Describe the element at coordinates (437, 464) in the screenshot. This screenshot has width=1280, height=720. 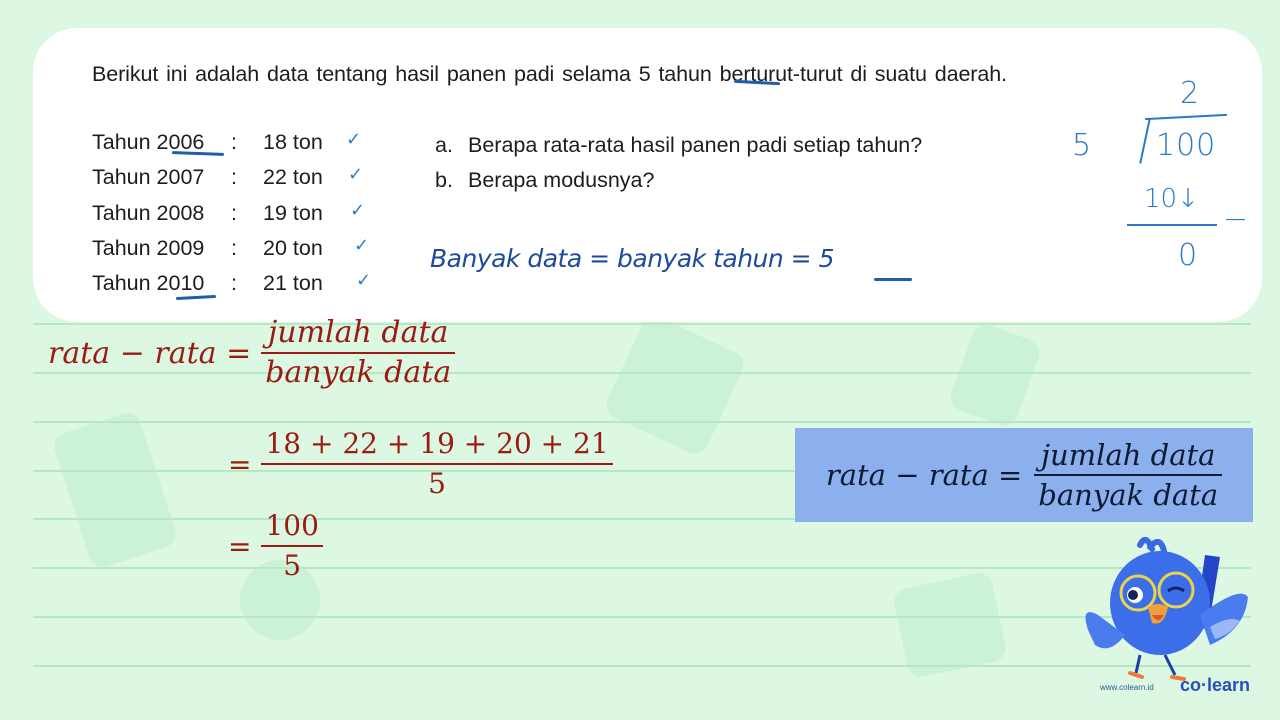
I see `solution-fraction: 18 + 22 + 19 + 20 + 21 5` at that location.